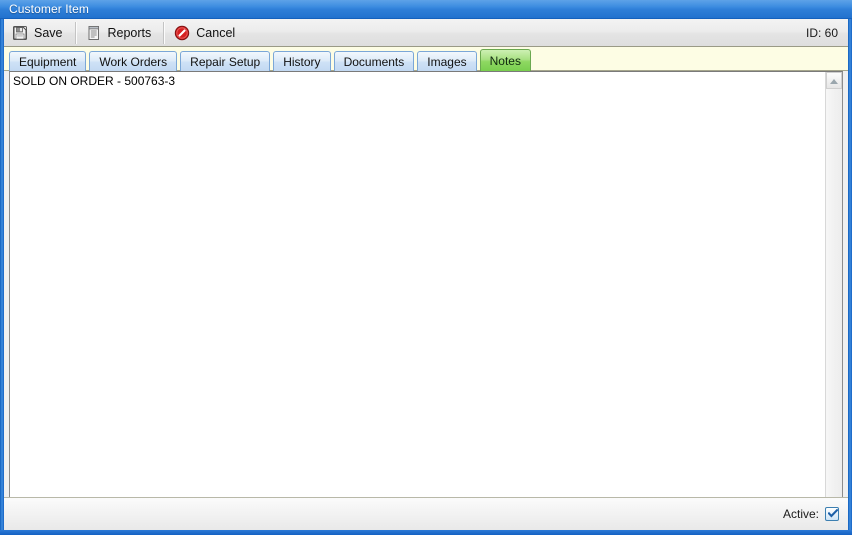 This screenshot has width=852, height=535. What do you see at coordinates (426, 33) in the screenshot?
I see `toolbar: Save Reports Cancel ID: 60` at bounding box center [426, 33].